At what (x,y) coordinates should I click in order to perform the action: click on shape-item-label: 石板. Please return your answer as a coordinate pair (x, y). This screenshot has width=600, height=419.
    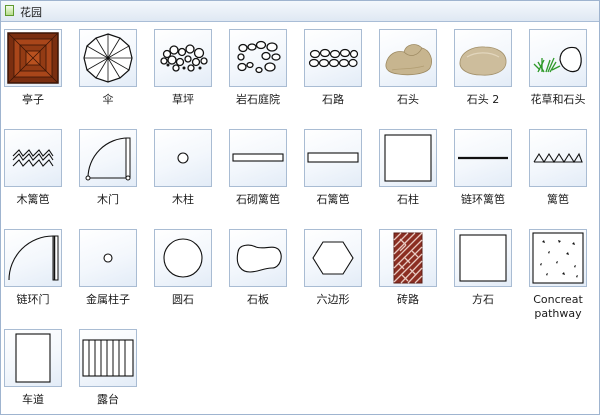
    Looking at the image, I should click on (258, 299).